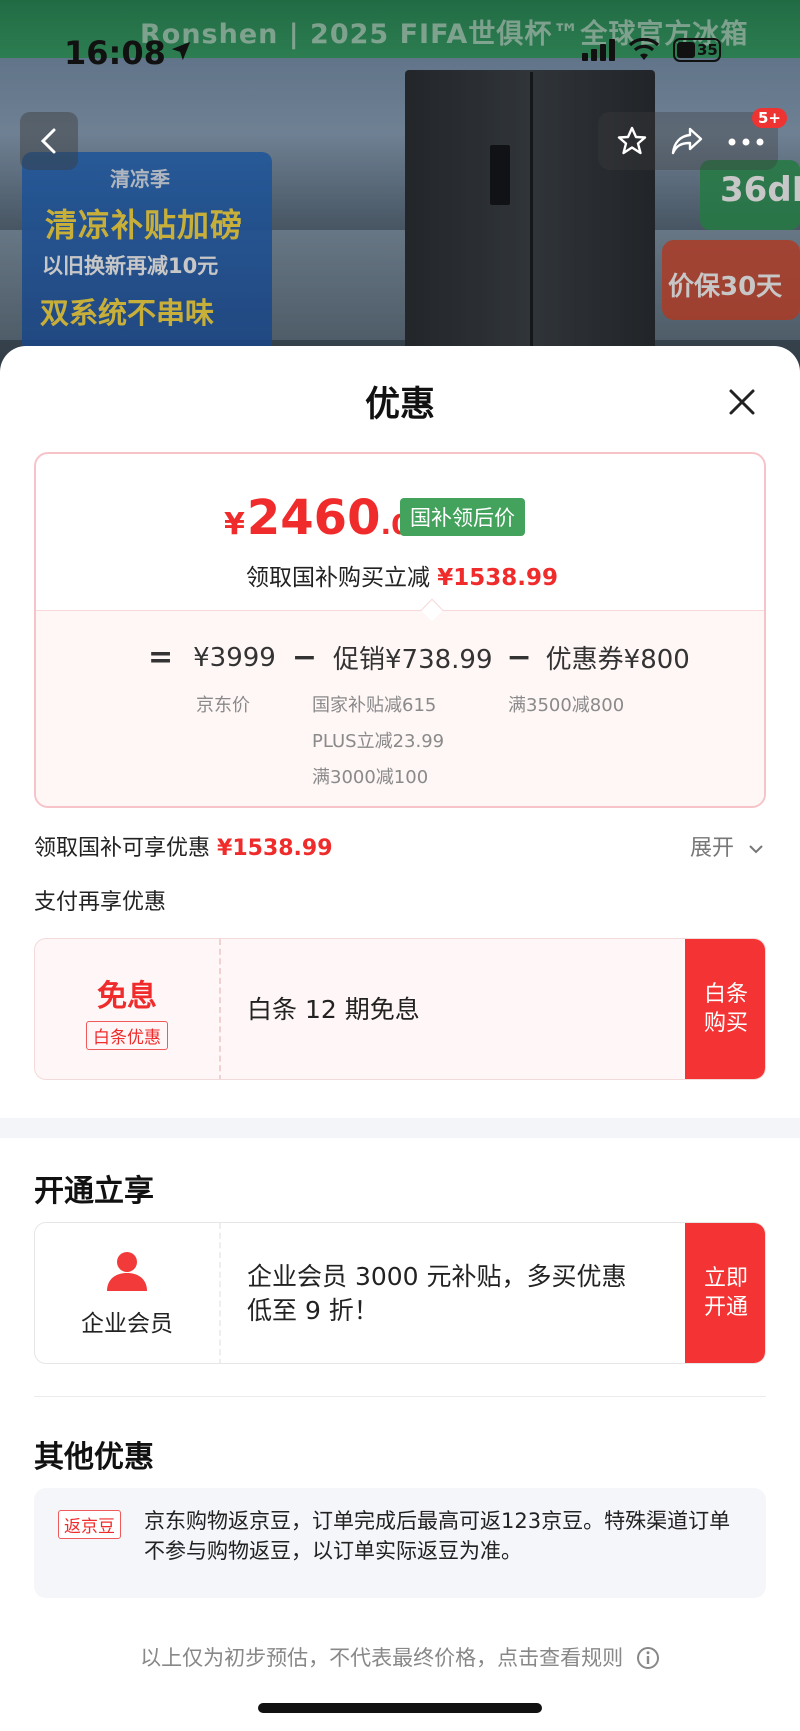 The image size is (800, 1731). I want to click on more-icon, so click(746, 142).